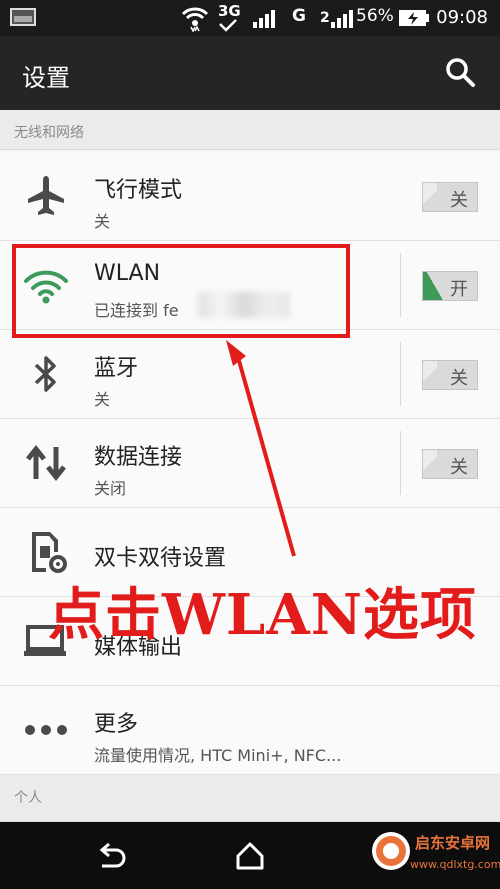 The width and height of the screenshot is (500, 889). What do you see at coordinates (250, 856) in the screenshot?
I see `home-icon` at bounding box center [250, 856].